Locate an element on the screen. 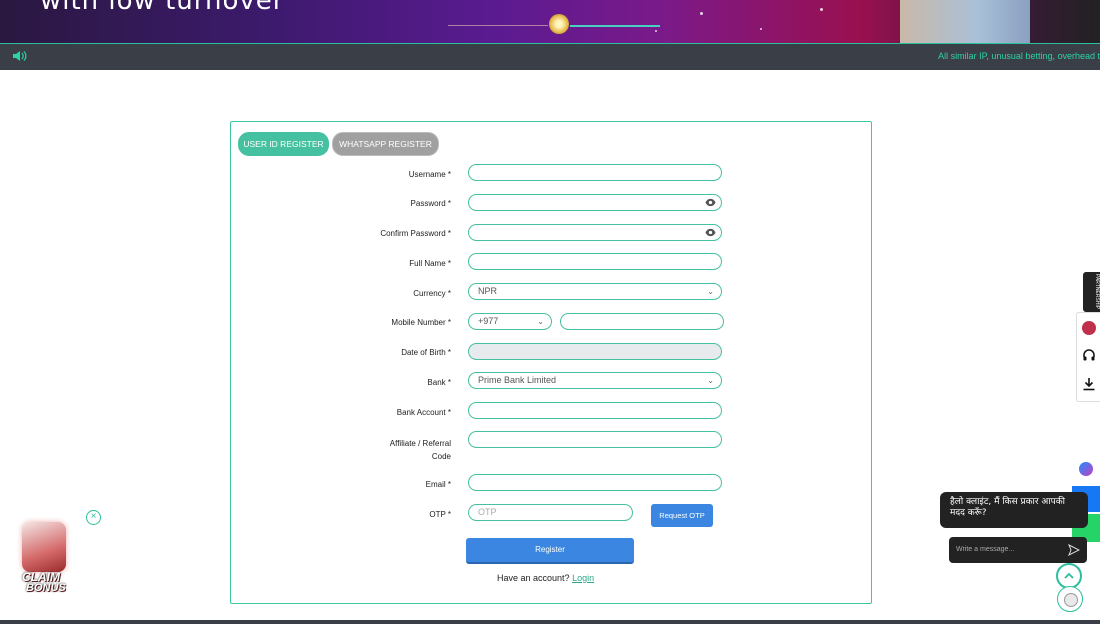  gift-box-image is located at coordinates (44, 547).